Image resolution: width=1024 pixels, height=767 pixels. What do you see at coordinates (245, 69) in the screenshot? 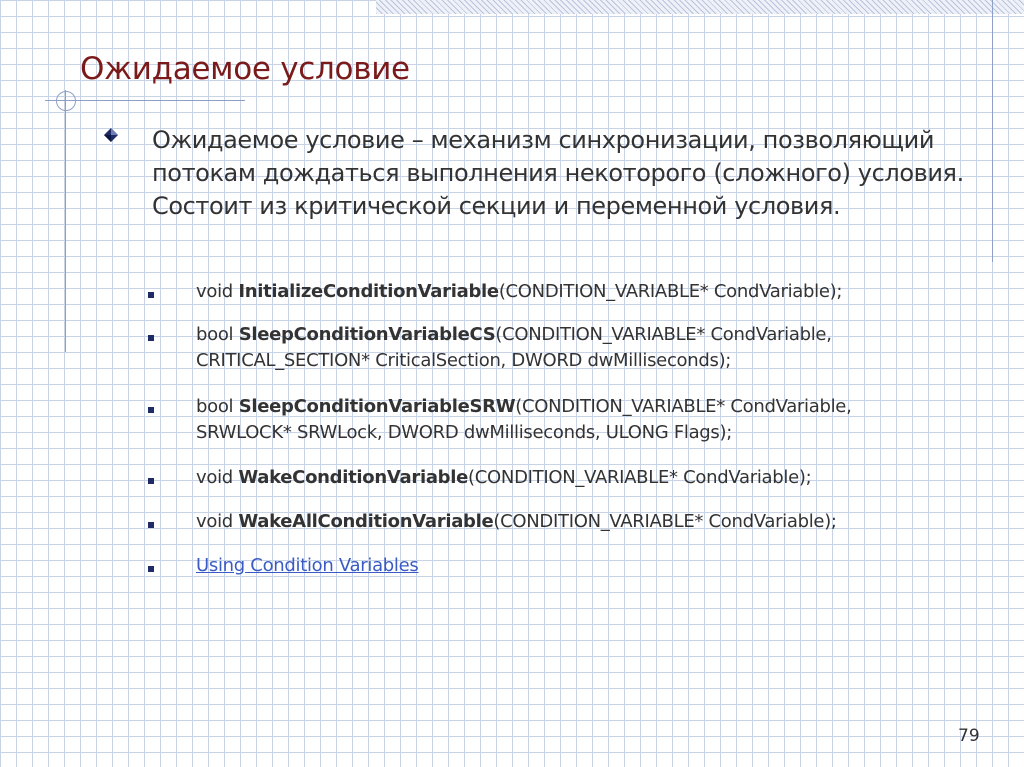
I see `slide-title: Ожидаемое условие` at bounding box center [245, 69].